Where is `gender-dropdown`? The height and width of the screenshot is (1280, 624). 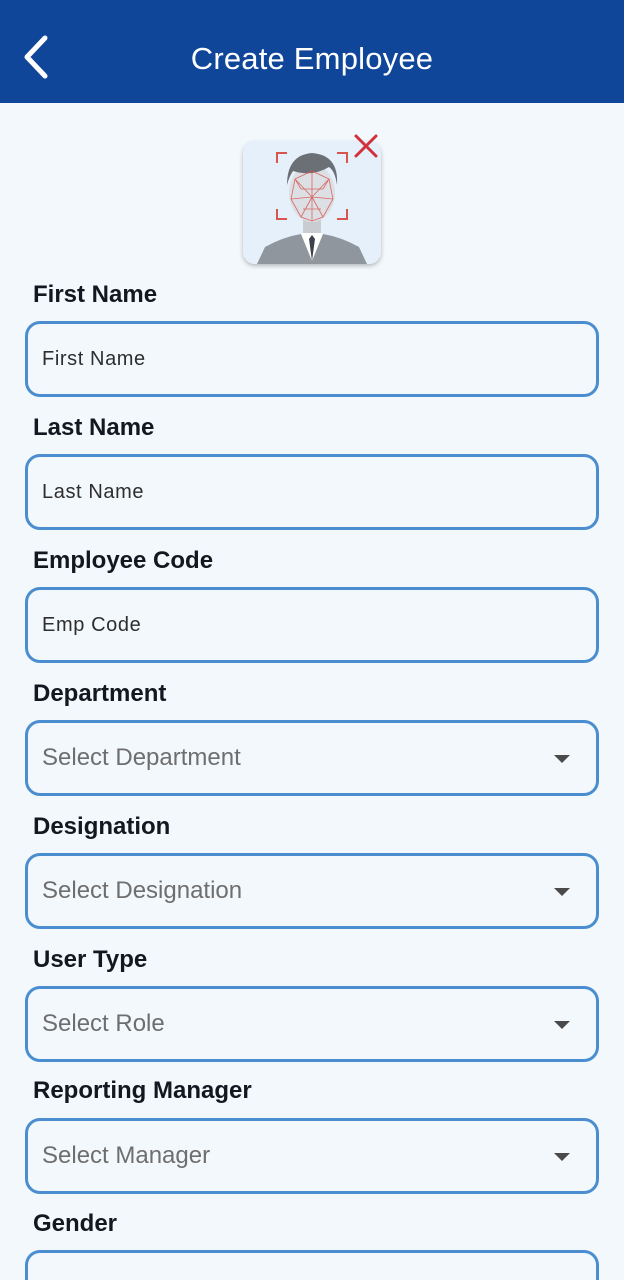 gender-dropdown is located at coordinates (312, 1265).